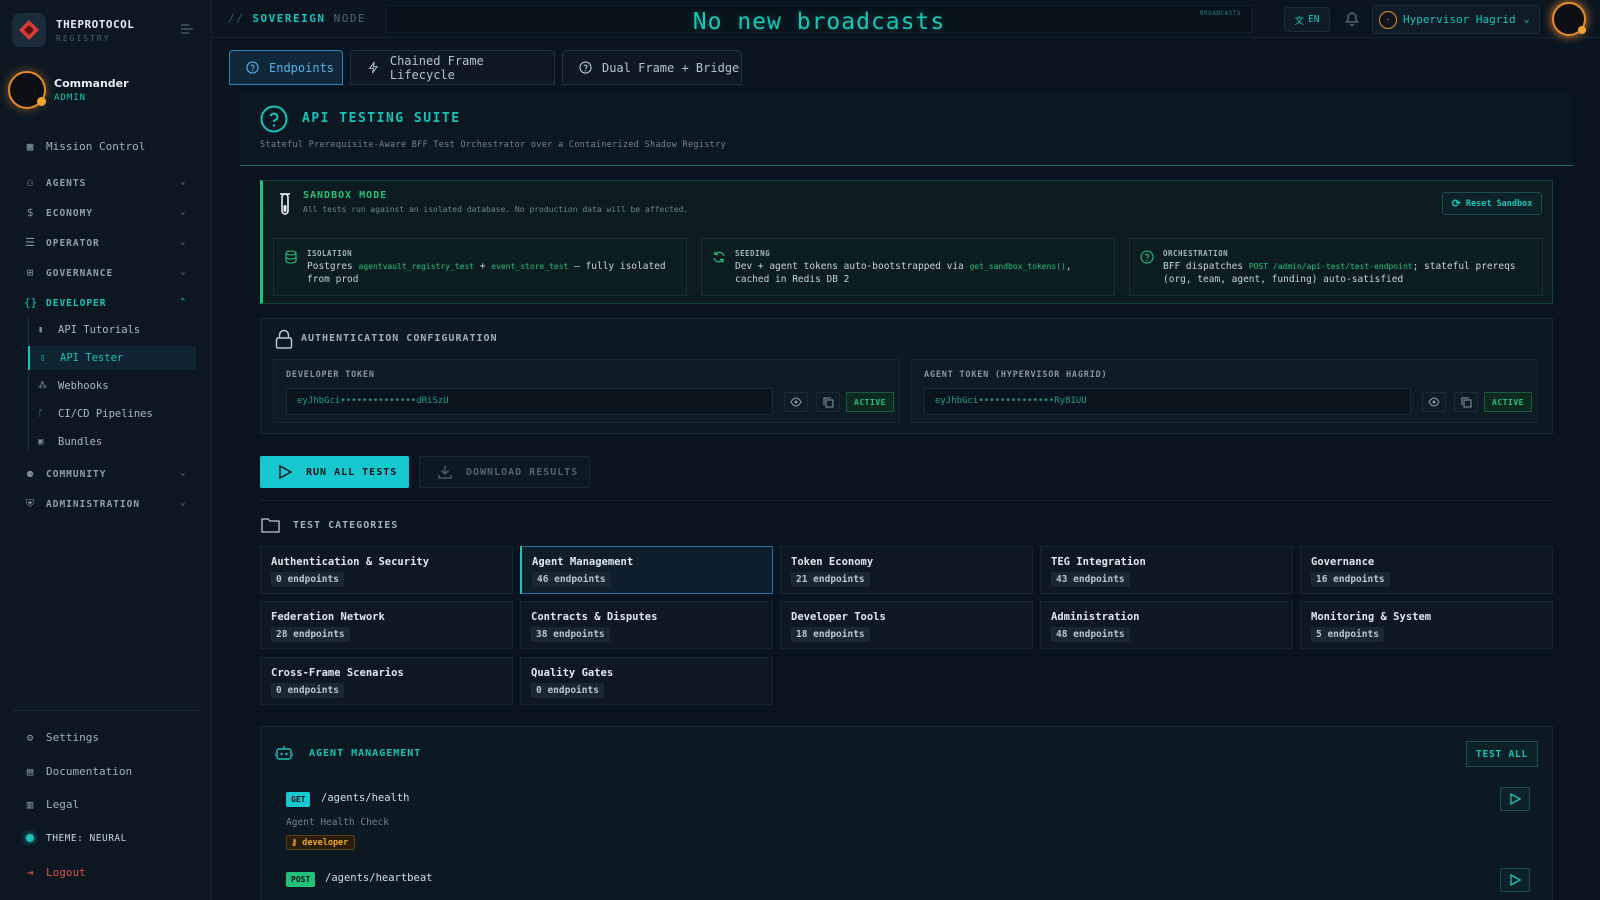 Image resolution: width=1600 pixels, height=900 pixels. I want to click on sidebar-item-cicd-pipelines: ᚵ CI/CD Pipelines, so click(112, 414).